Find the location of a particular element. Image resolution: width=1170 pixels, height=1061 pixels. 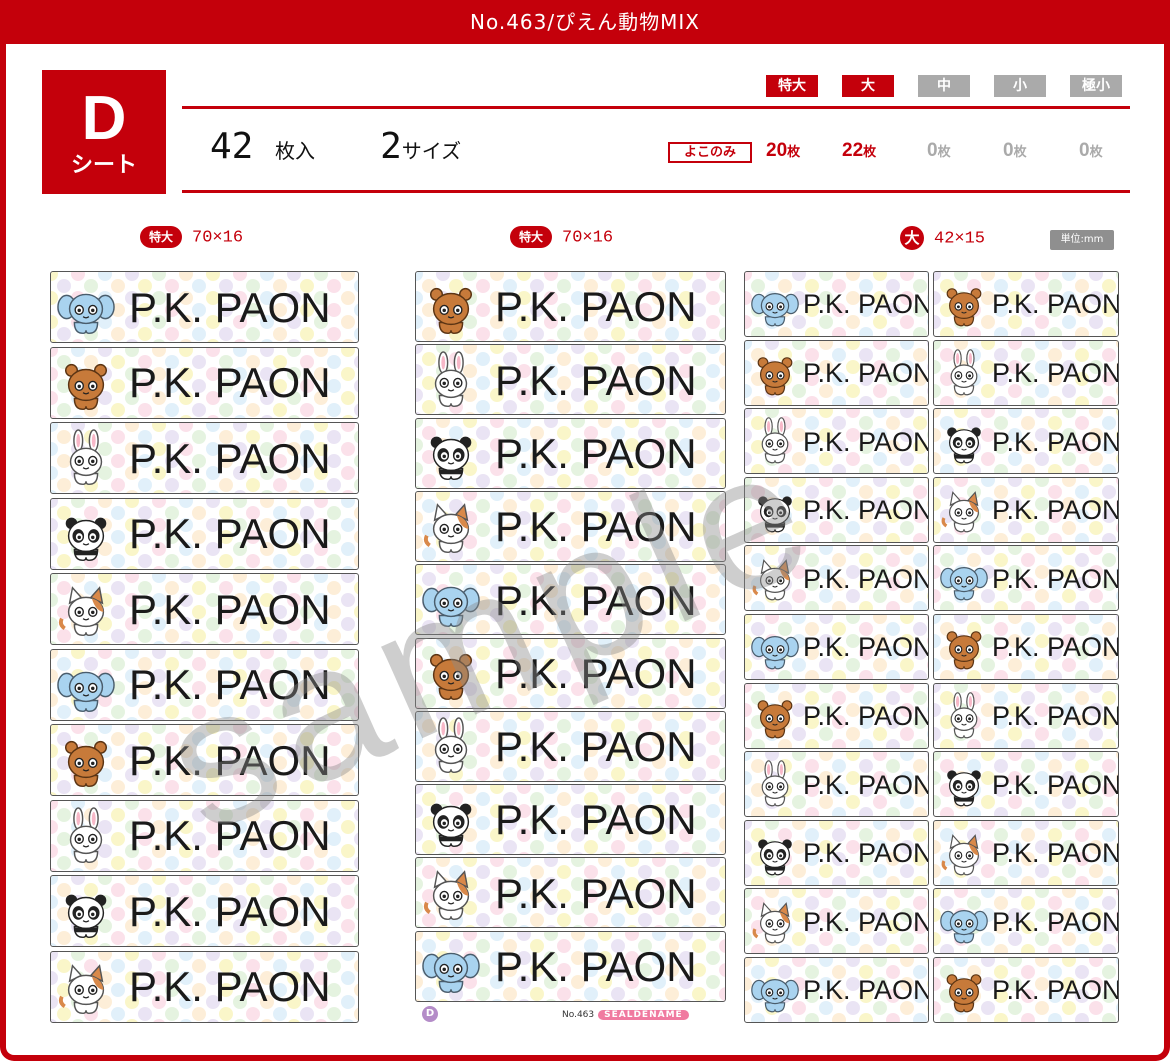

count-unit: 枚入 is located at coordinates (295, 151).